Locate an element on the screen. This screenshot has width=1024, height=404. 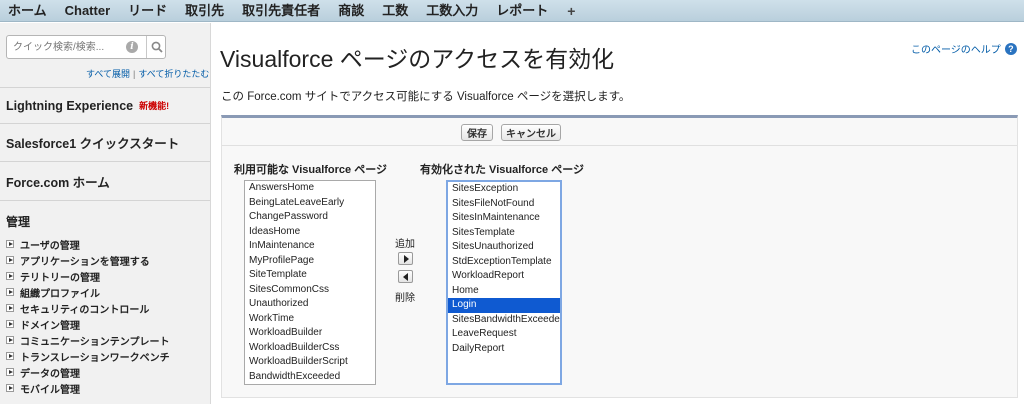
tab-man-hour-entry: 工数入力 is located at coordinates (452, 11).